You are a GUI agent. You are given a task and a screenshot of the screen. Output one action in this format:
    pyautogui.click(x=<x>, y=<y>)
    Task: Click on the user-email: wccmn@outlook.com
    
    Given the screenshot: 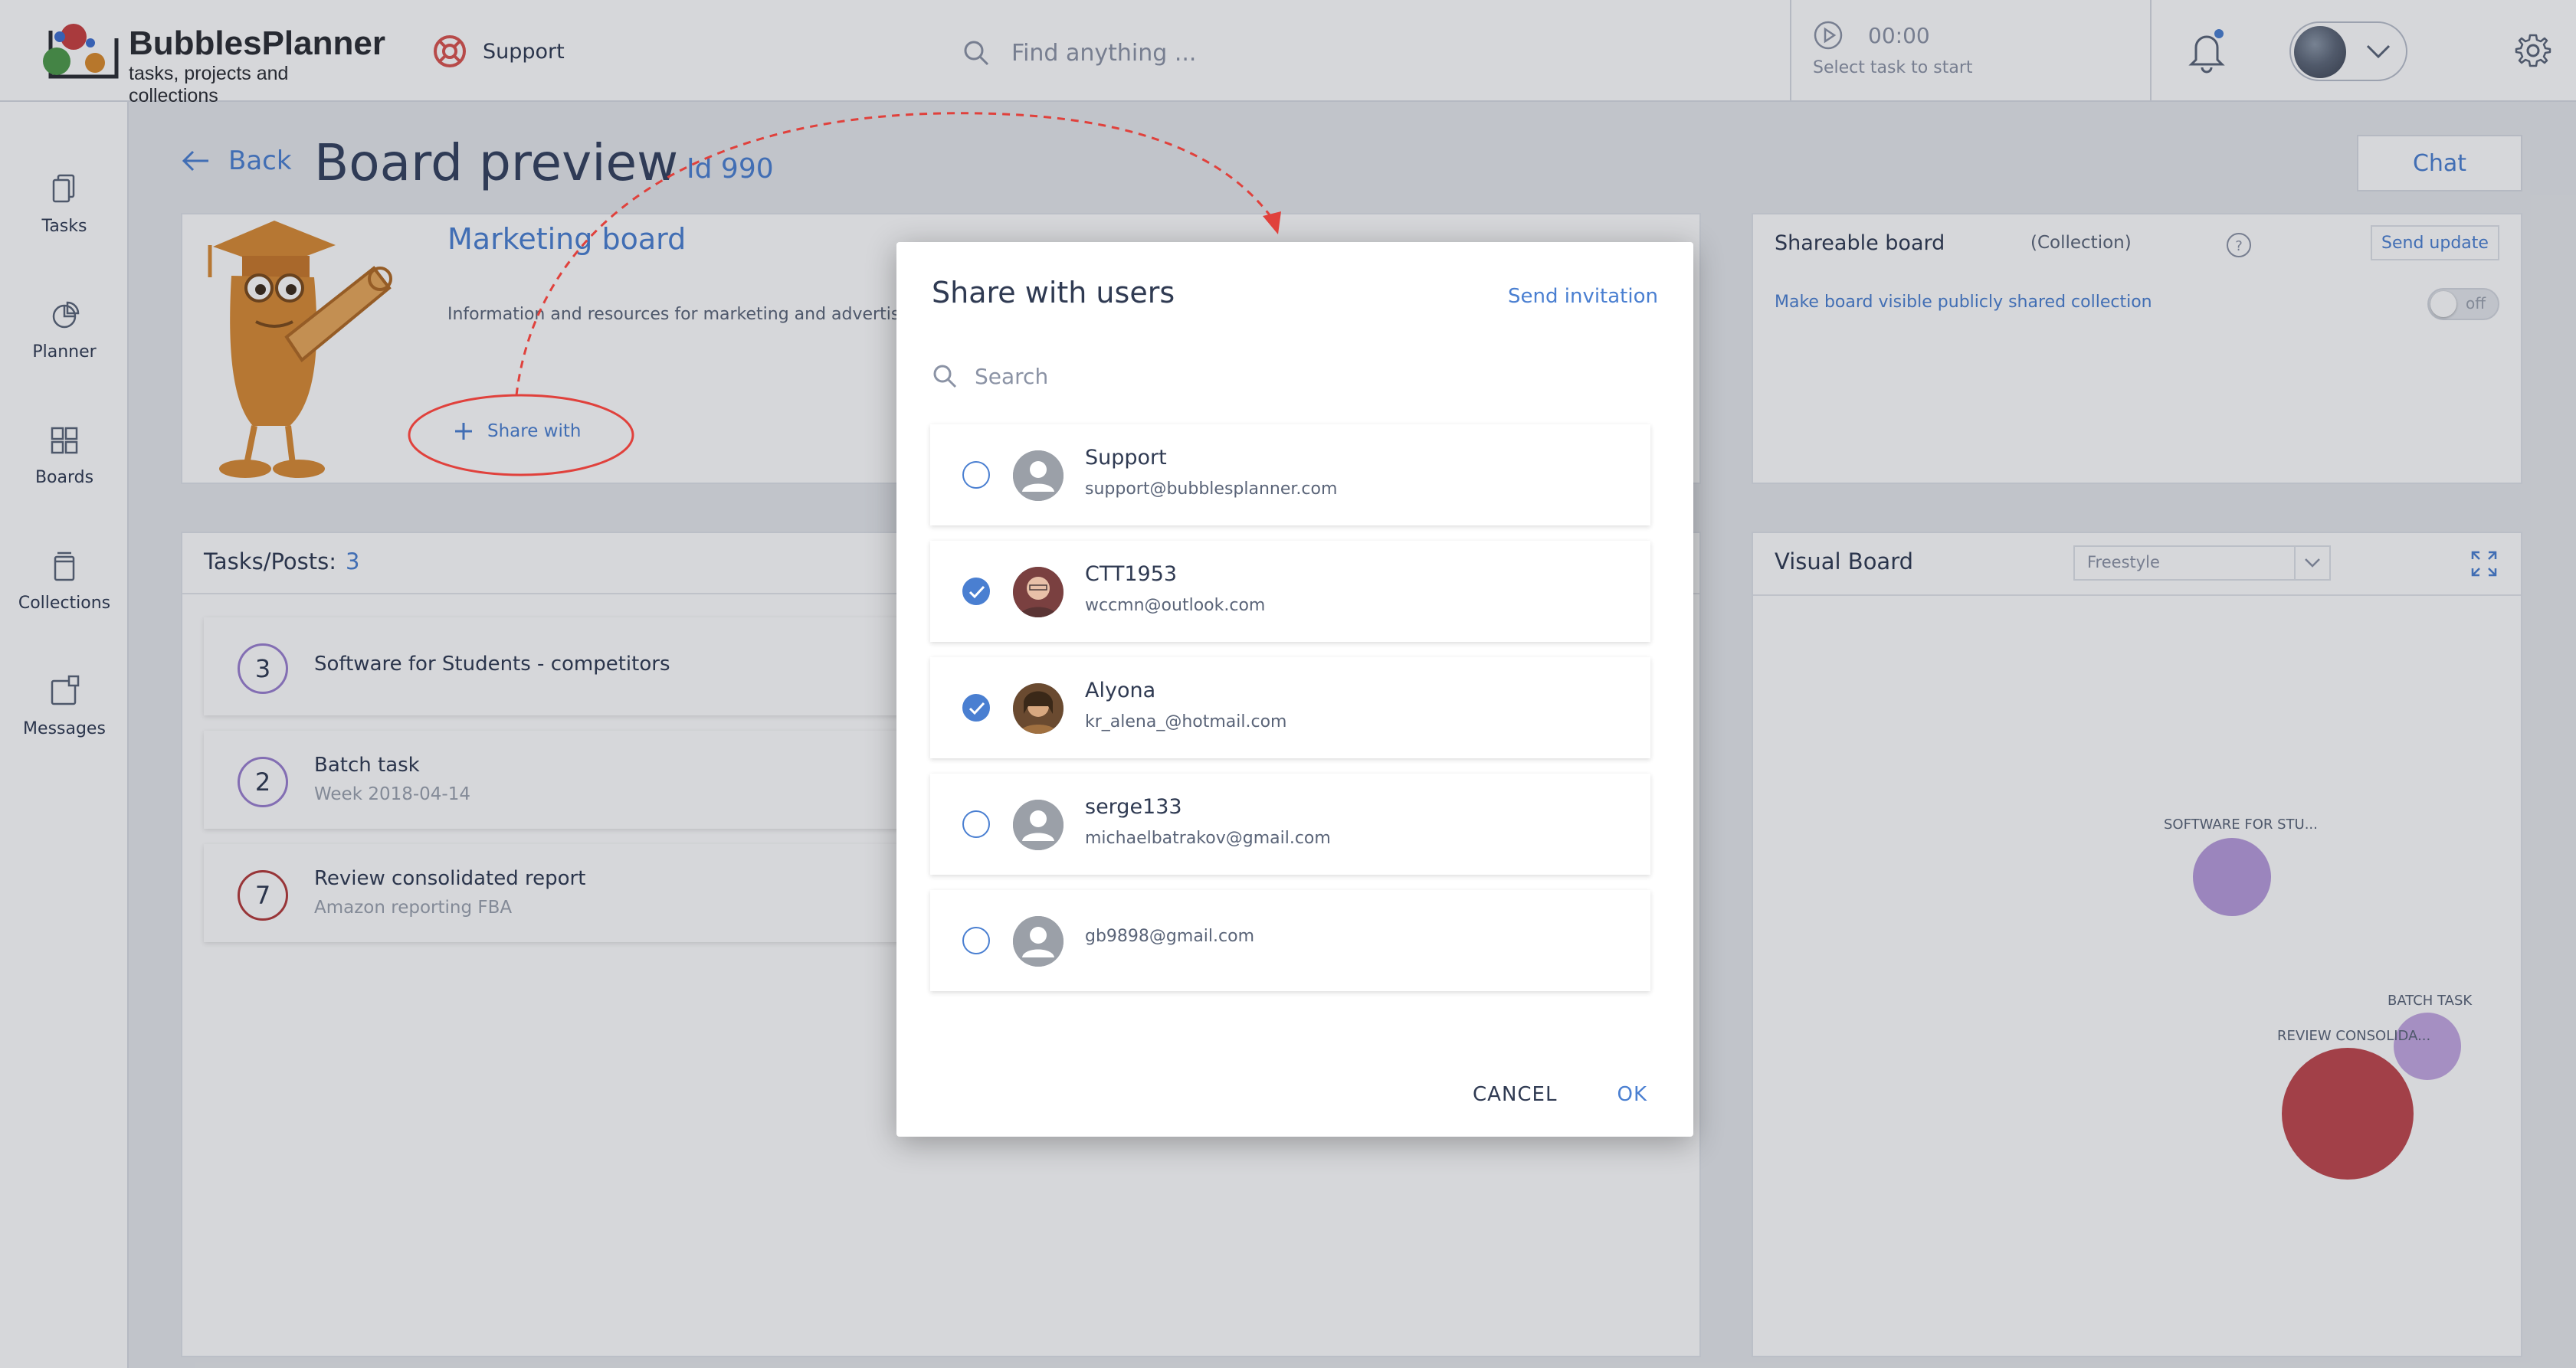 What is the action you would take?
    pyautogui.click(x=1175, y=605)
    